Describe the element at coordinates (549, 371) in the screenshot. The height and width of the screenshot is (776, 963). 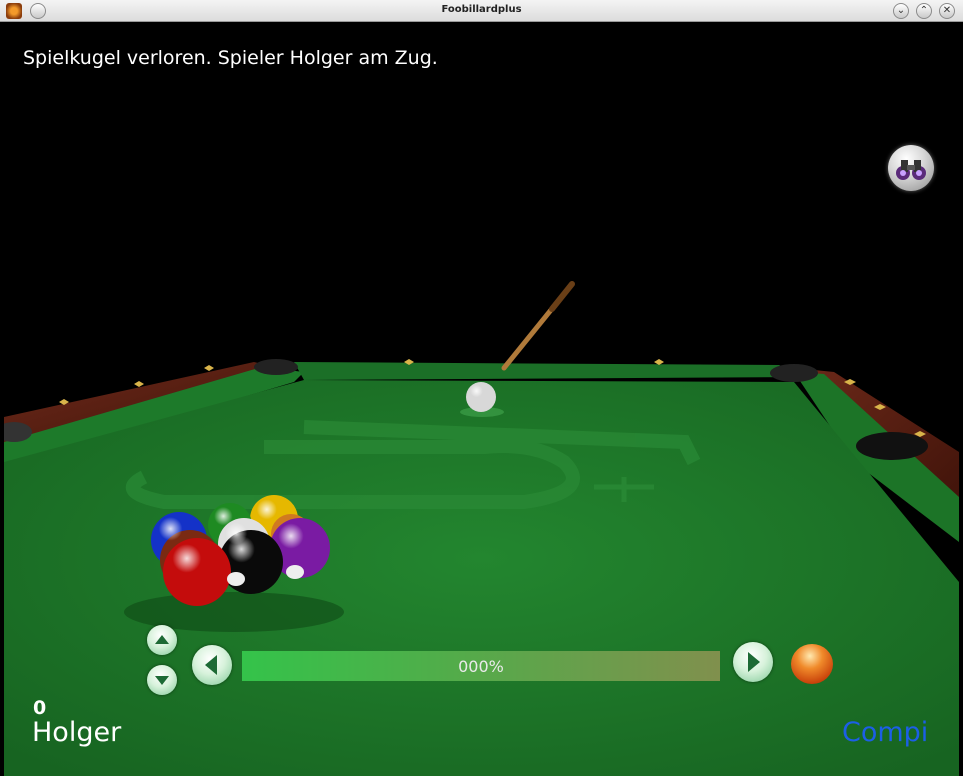
I see `back-cushion` at that location.